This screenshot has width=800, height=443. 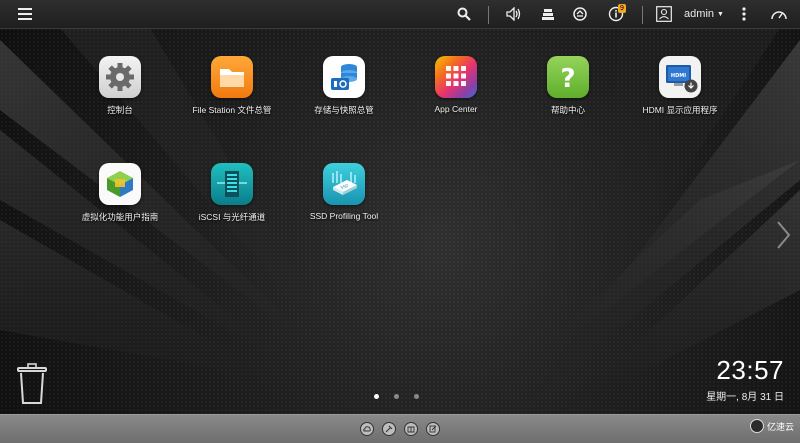 What do you see at coordinates (464, 14) in the screenshot?
I see `search-icon` at bounding box center [464, 14].